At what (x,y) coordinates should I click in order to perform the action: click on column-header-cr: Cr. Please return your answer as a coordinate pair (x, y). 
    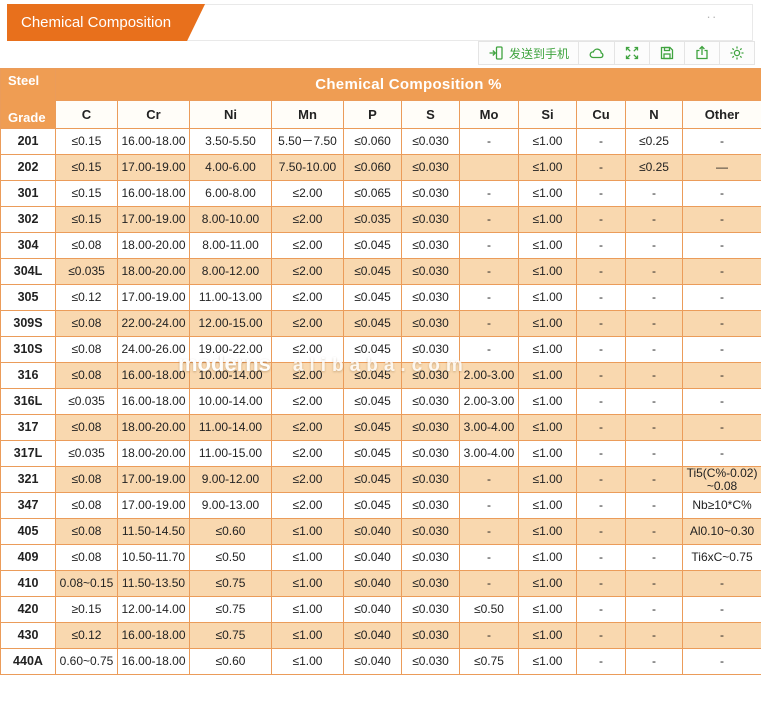
    Looking at the image, I should click on (153, 114).